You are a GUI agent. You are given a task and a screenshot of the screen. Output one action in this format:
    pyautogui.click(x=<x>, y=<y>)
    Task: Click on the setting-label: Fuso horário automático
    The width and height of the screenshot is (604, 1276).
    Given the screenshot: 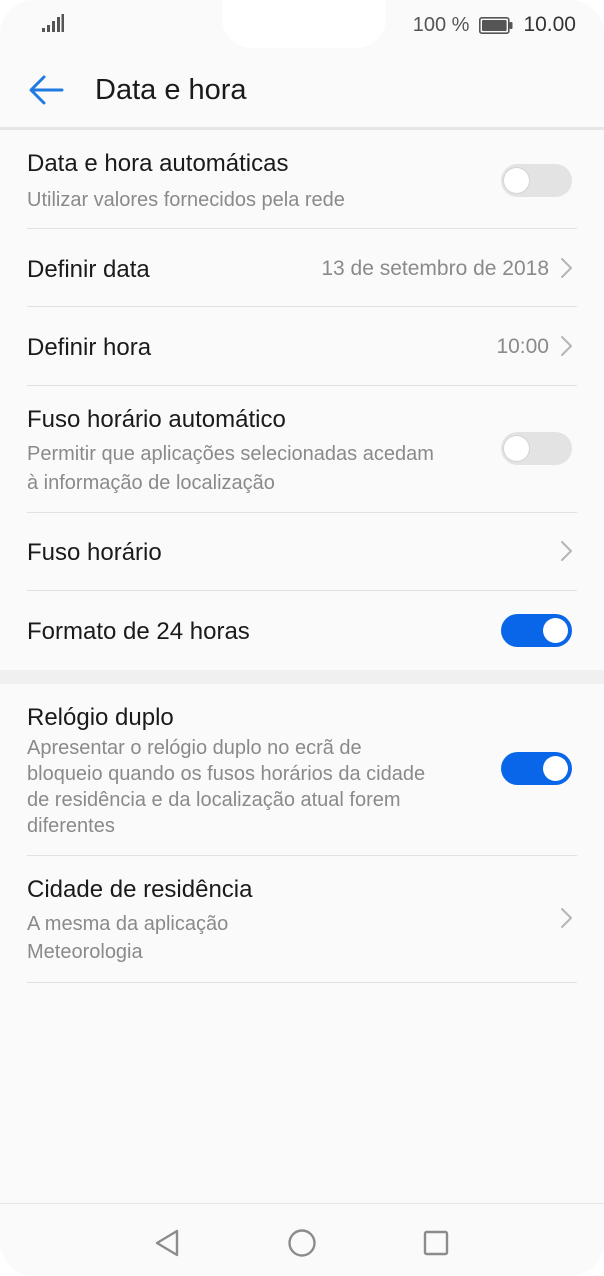 What is the action you would take?
    pyautogui.click(x=156, y=419)
    